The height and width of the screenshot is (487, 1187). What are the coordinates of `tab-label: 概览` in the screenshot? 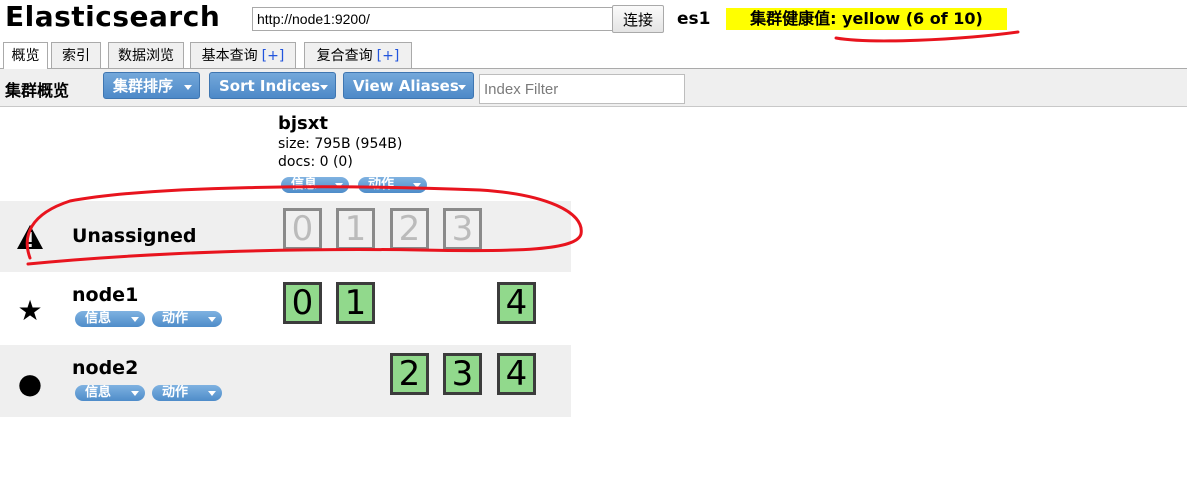 It's located at (25, 56).